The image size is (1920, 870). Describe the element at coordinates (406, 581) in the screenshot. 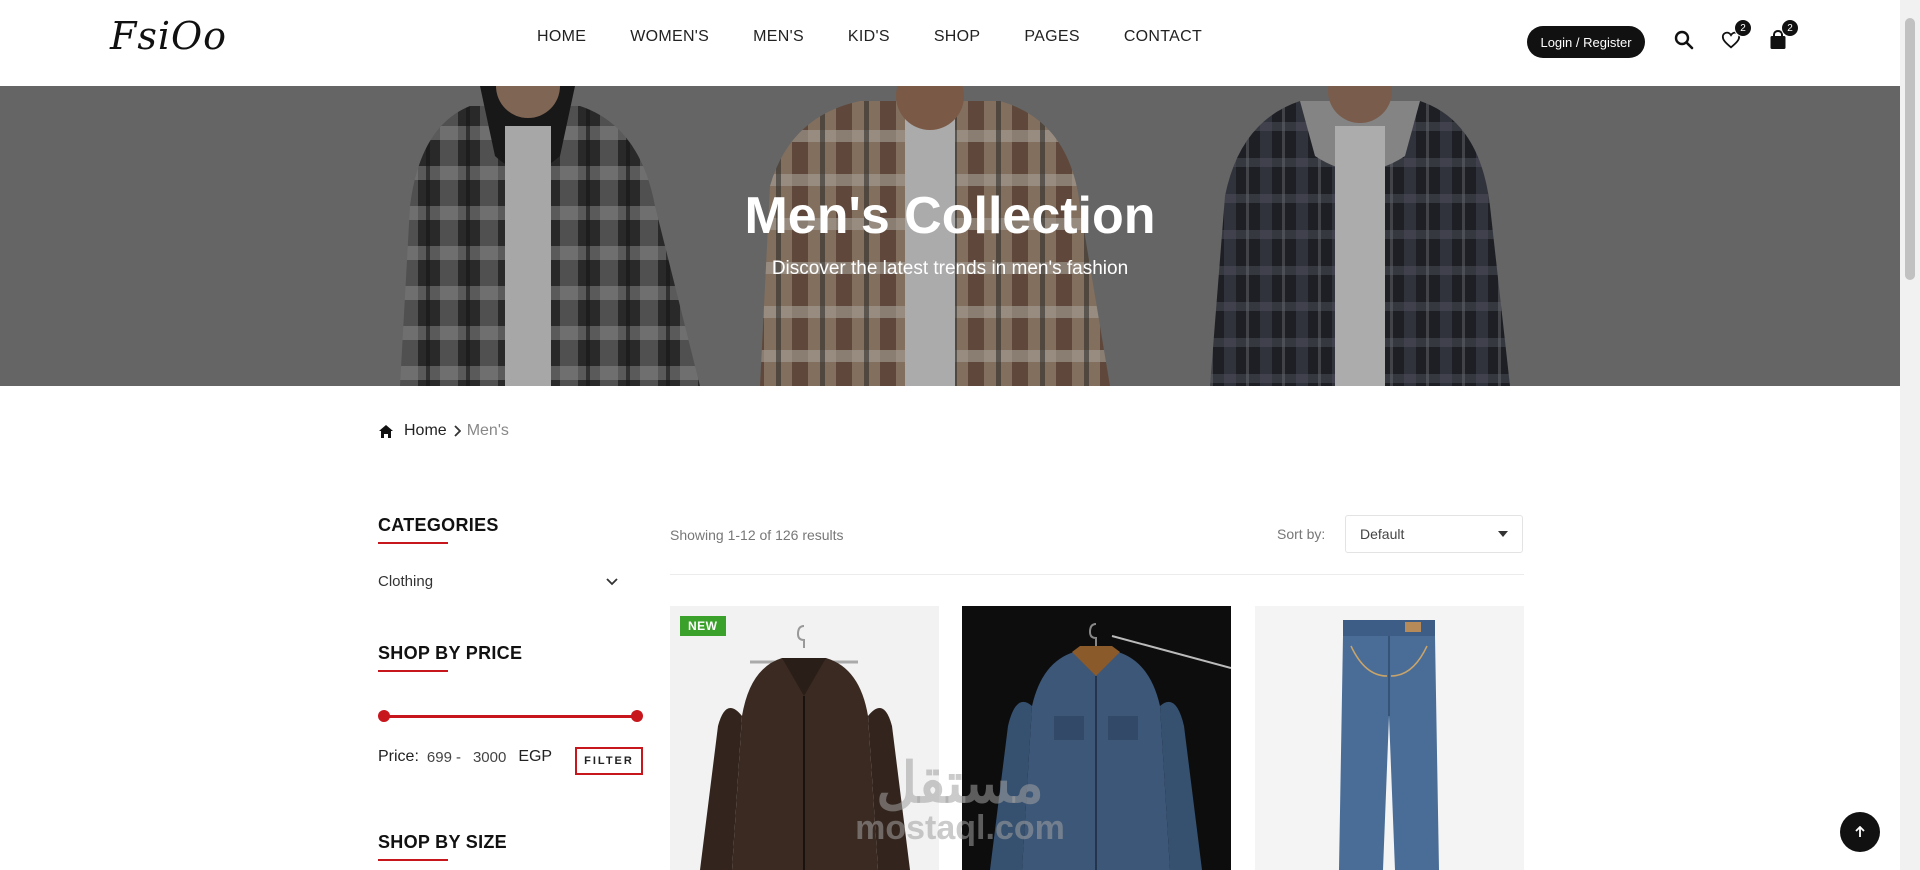

I see `category-label: Clothing` at that location.